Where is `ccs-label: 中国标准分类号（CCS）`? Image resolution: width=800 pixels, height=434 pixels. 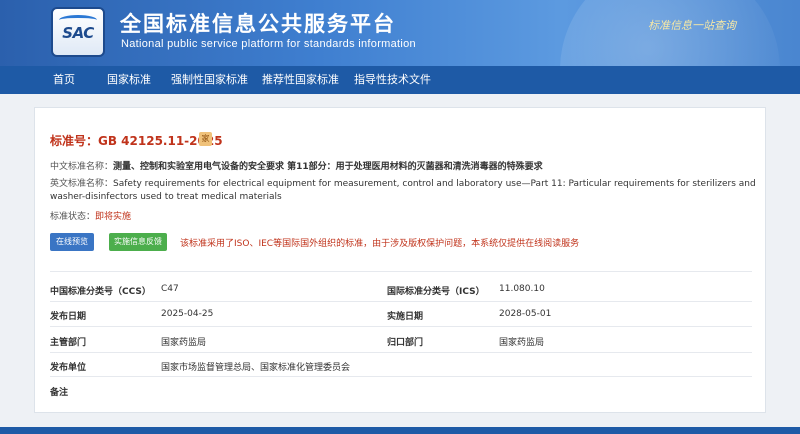 ccs-label: 中国标准分类号（CCS） is located at coordinates (100, 292).